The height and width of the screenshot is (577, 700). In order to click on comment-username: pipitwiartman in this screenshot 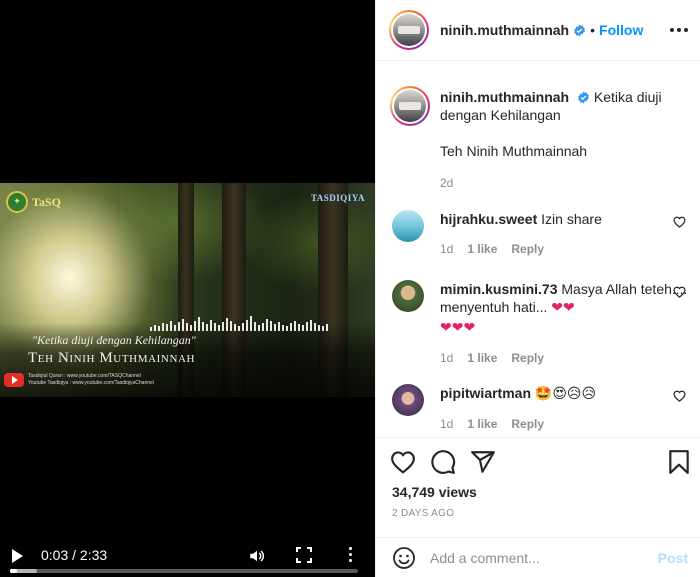, I will do `click(485, 393)`.